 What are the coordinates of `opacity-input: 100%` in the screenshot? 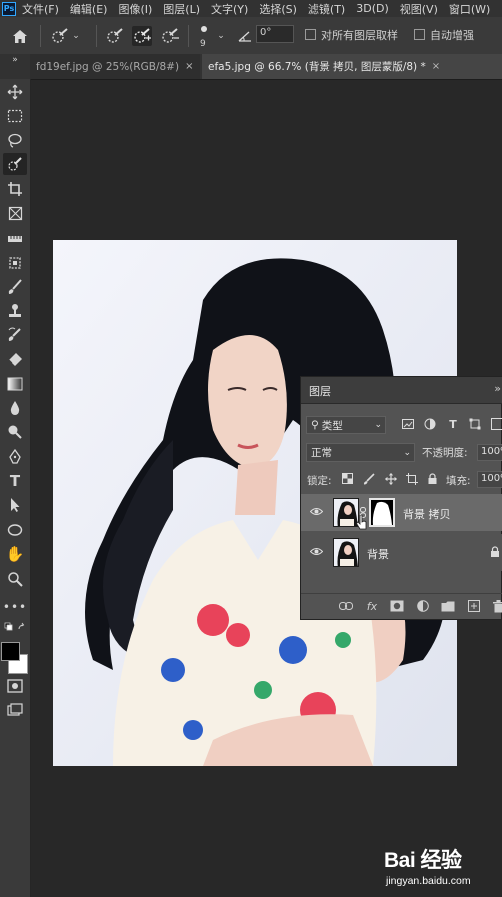 It's located at (489, 452).